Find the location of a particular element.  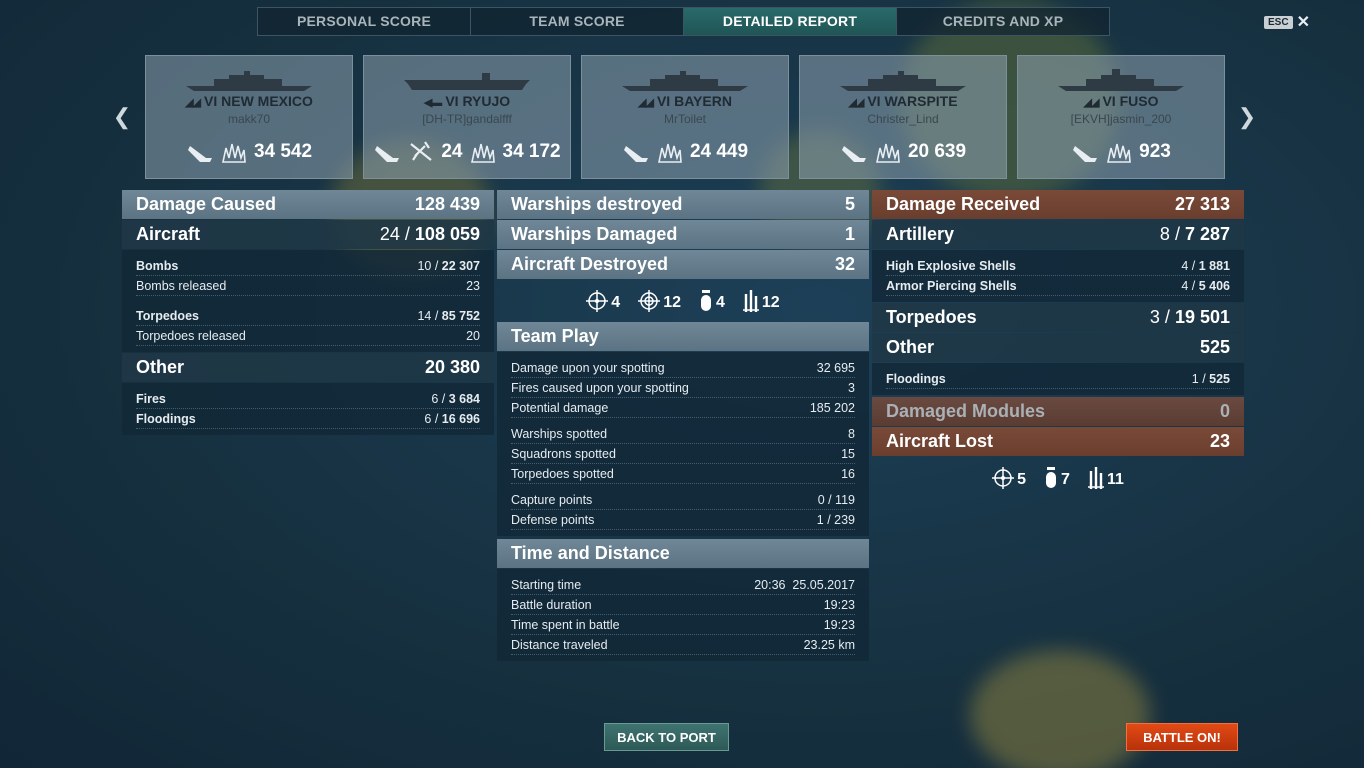

stat-row: Bombs released 23 is located at coordinates (308, 286).